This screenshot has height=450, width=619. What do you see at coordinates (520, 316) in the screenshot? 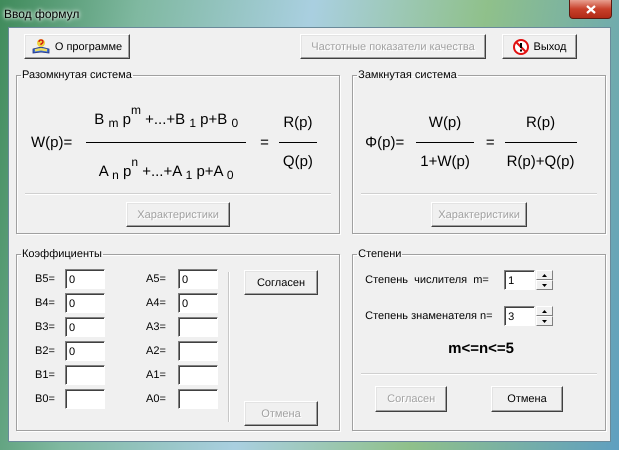
I see `degree-field: 3` at bounding box center [520, 316].